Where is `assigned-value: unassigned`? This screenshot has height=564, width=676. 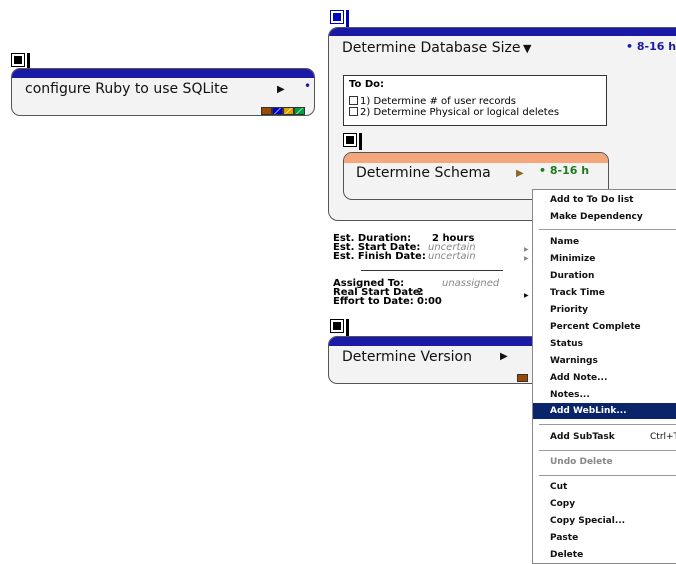 assigned-value: unassigned is located at coordinates (470, 284).